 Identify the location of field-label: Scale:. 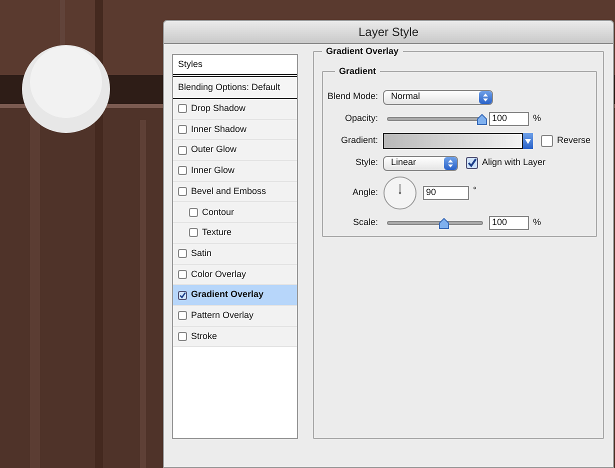
(365, 223).